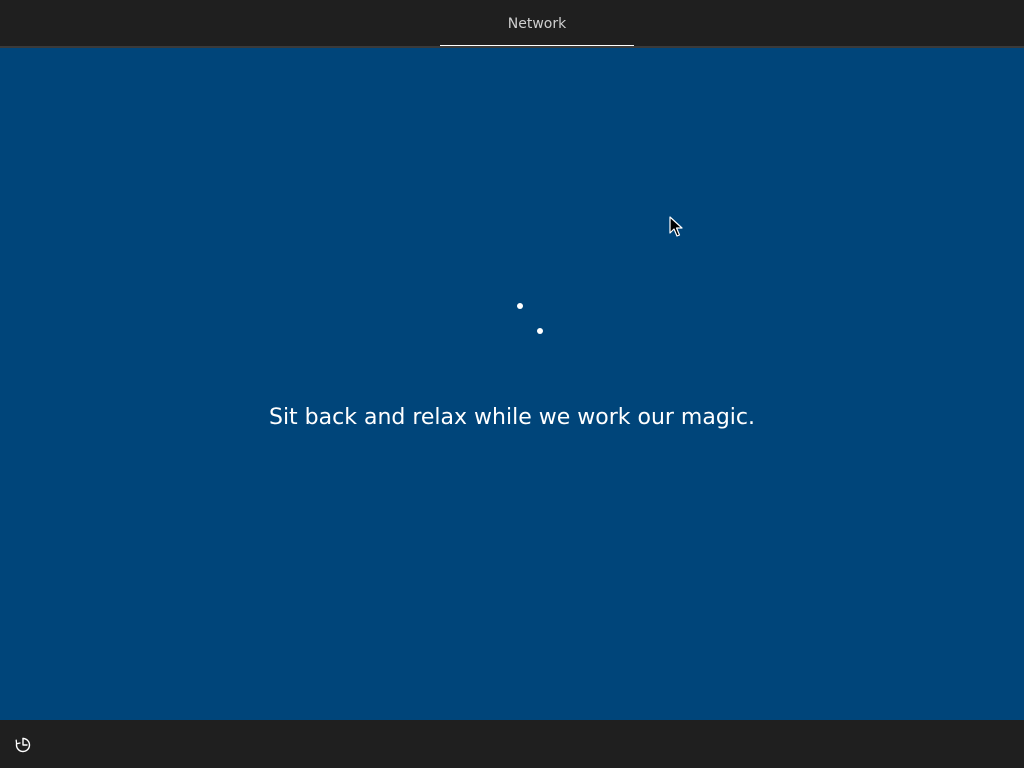 The height and width of the screenshot is (768, 1024). What do you see at coordinates (676, 226) in the screenshot?
I see `mouse-pointer-icon` at bounding box center [676, 226].